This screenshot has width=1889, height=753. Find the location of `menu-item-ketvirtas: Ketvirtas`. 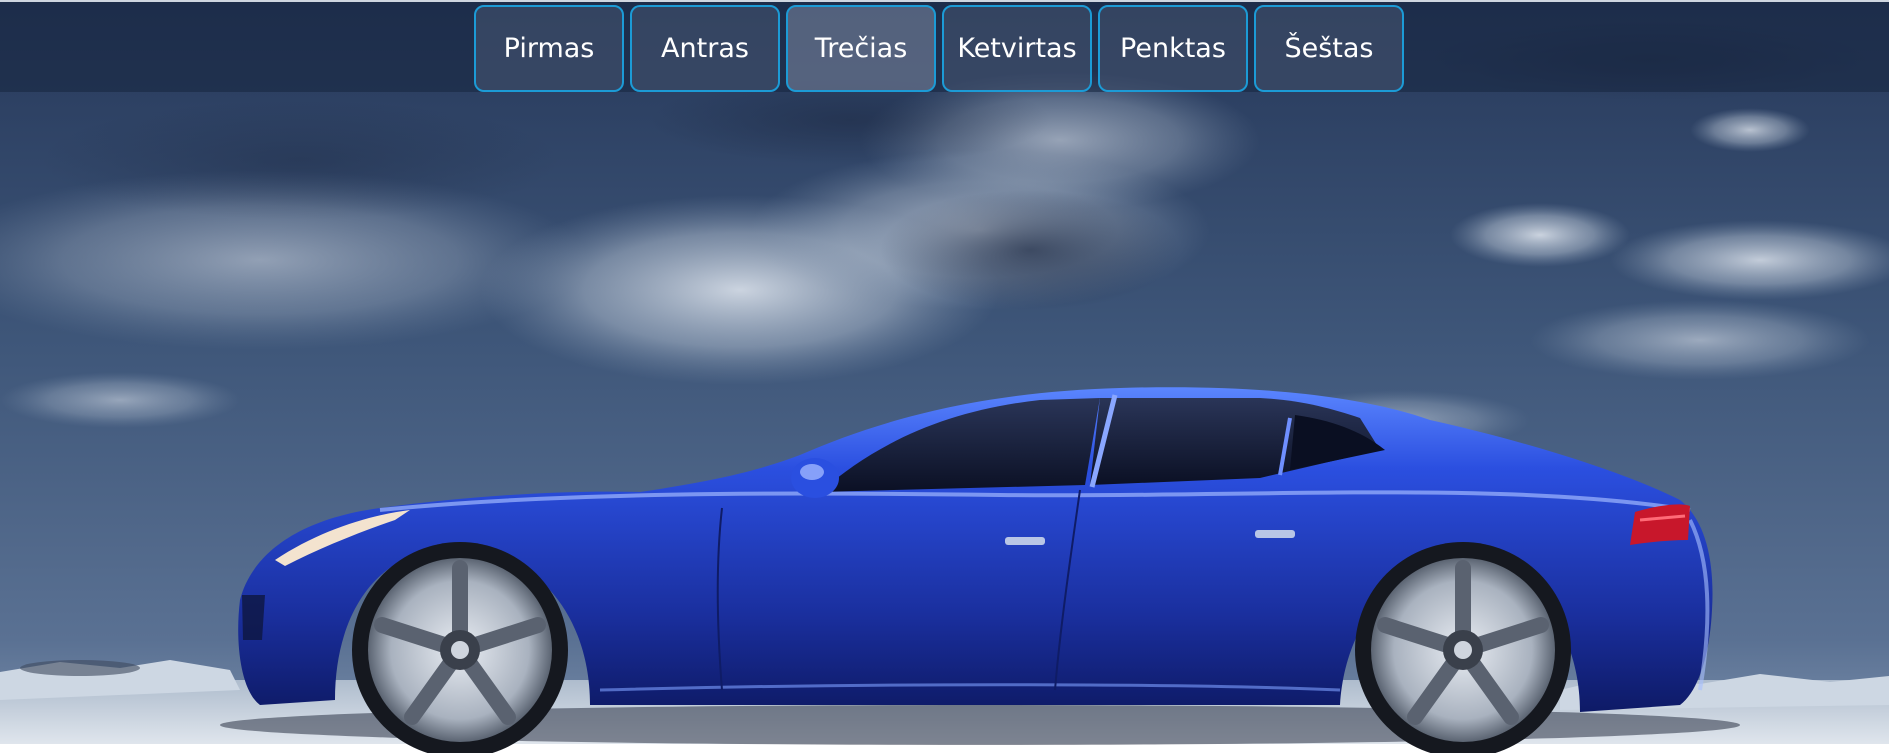

menu-item-ketvirtas: Ketvirtas is located at coordinates (1017, 48).